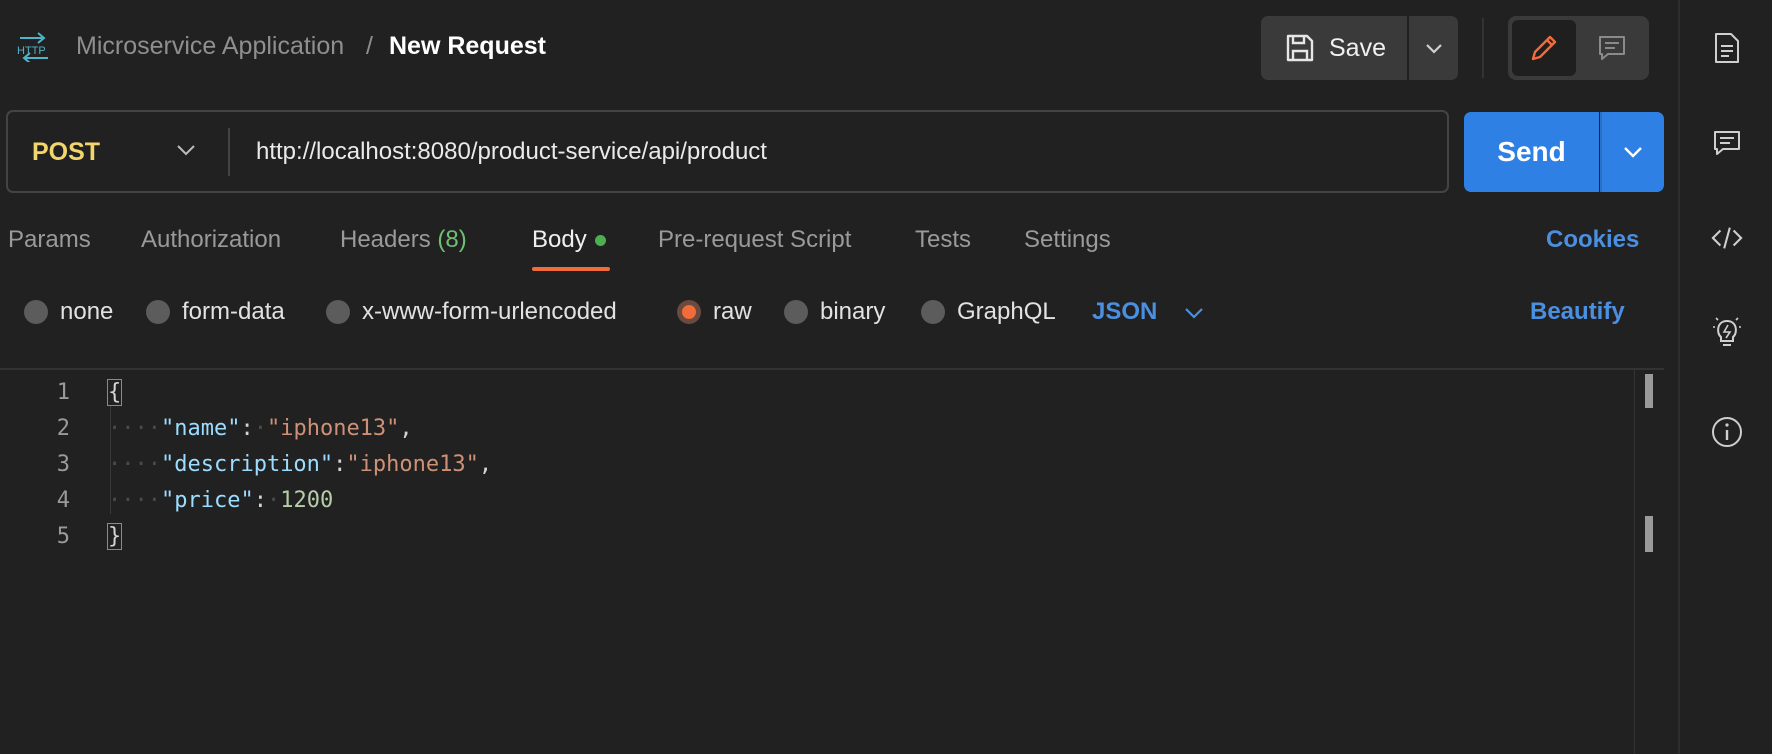 This screenshot has width=1772, height=754. I want to click on view-mode-toggle, so click(1578, 48).